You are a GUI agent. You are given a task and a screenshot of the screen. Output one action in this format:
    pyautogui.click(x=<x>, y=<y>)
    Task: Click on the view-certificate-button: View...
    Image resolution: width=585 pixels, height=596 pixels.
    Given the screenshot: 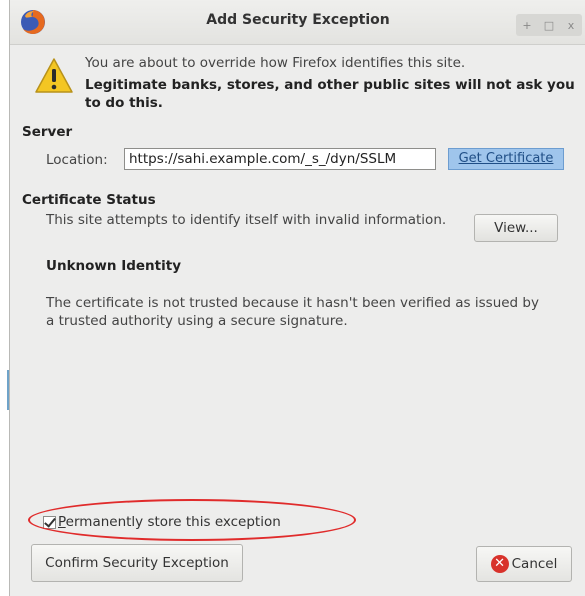 What is the action you would take?
    pyautogui.click(x=516, y=228)
    